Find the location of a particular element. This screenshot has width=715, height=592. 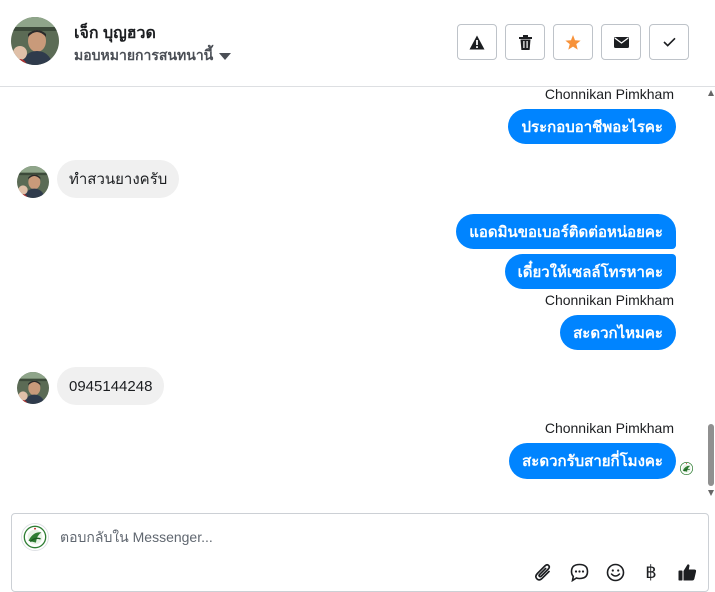

payment-button: ฿ is located at coordinates (651, 572).